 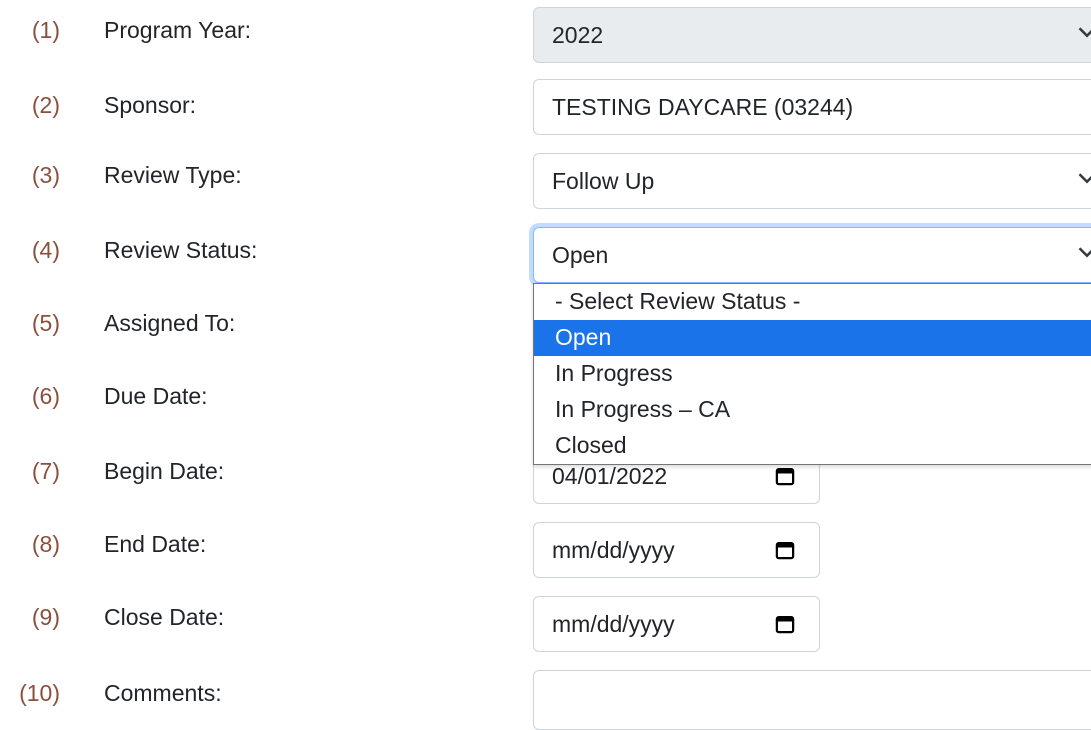 What do you see at coordinates (155, 544) in the screenshot?
I see `label-end-date: End Date:` at bounding box center [155, 544].